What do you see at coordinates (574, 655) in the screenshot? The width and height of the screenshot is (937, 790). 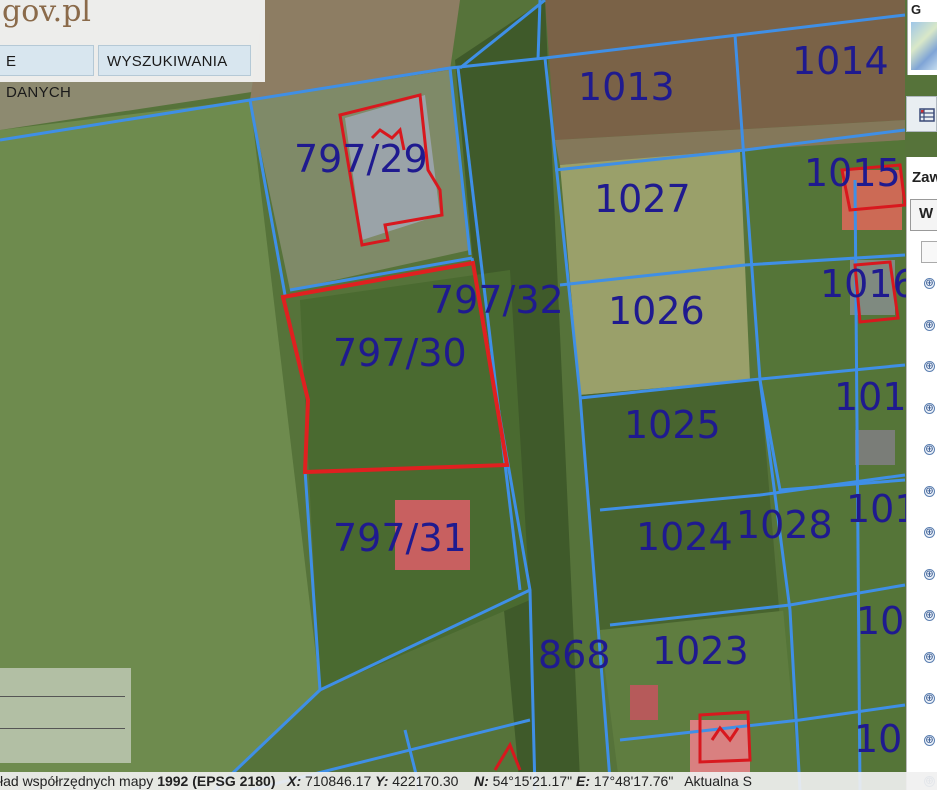 I see `parcel-label-868: 868` at bounding box center [574, 655].